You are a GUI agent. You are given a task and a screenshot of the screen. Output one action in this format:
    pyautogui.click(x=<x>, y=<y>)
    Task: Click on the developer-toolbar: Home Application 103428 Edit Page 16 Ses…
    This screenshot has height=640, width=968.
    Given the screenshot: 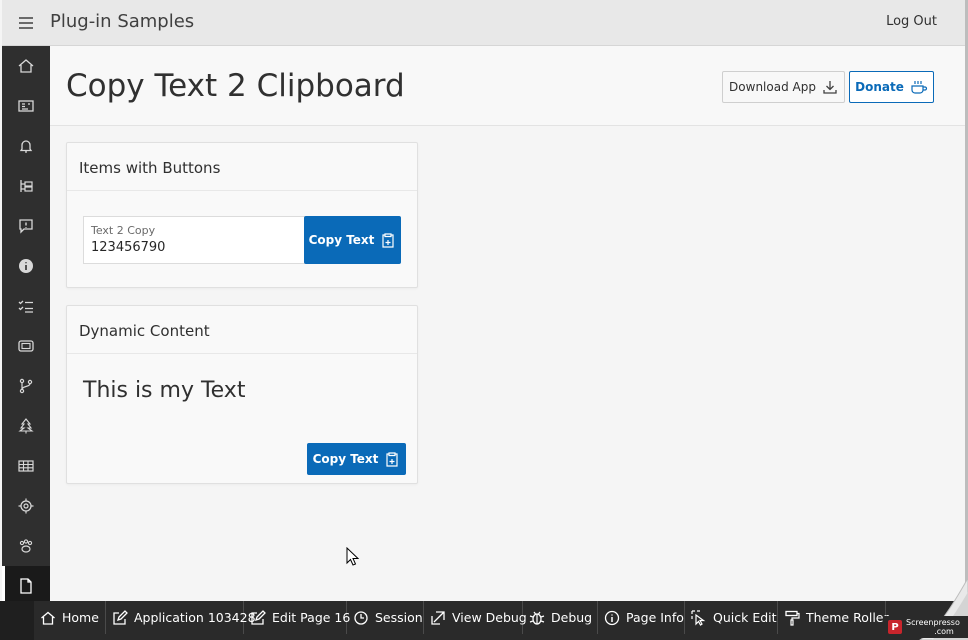 What is the action you would take?
    pyautogui.click(x=501, y=620)
    